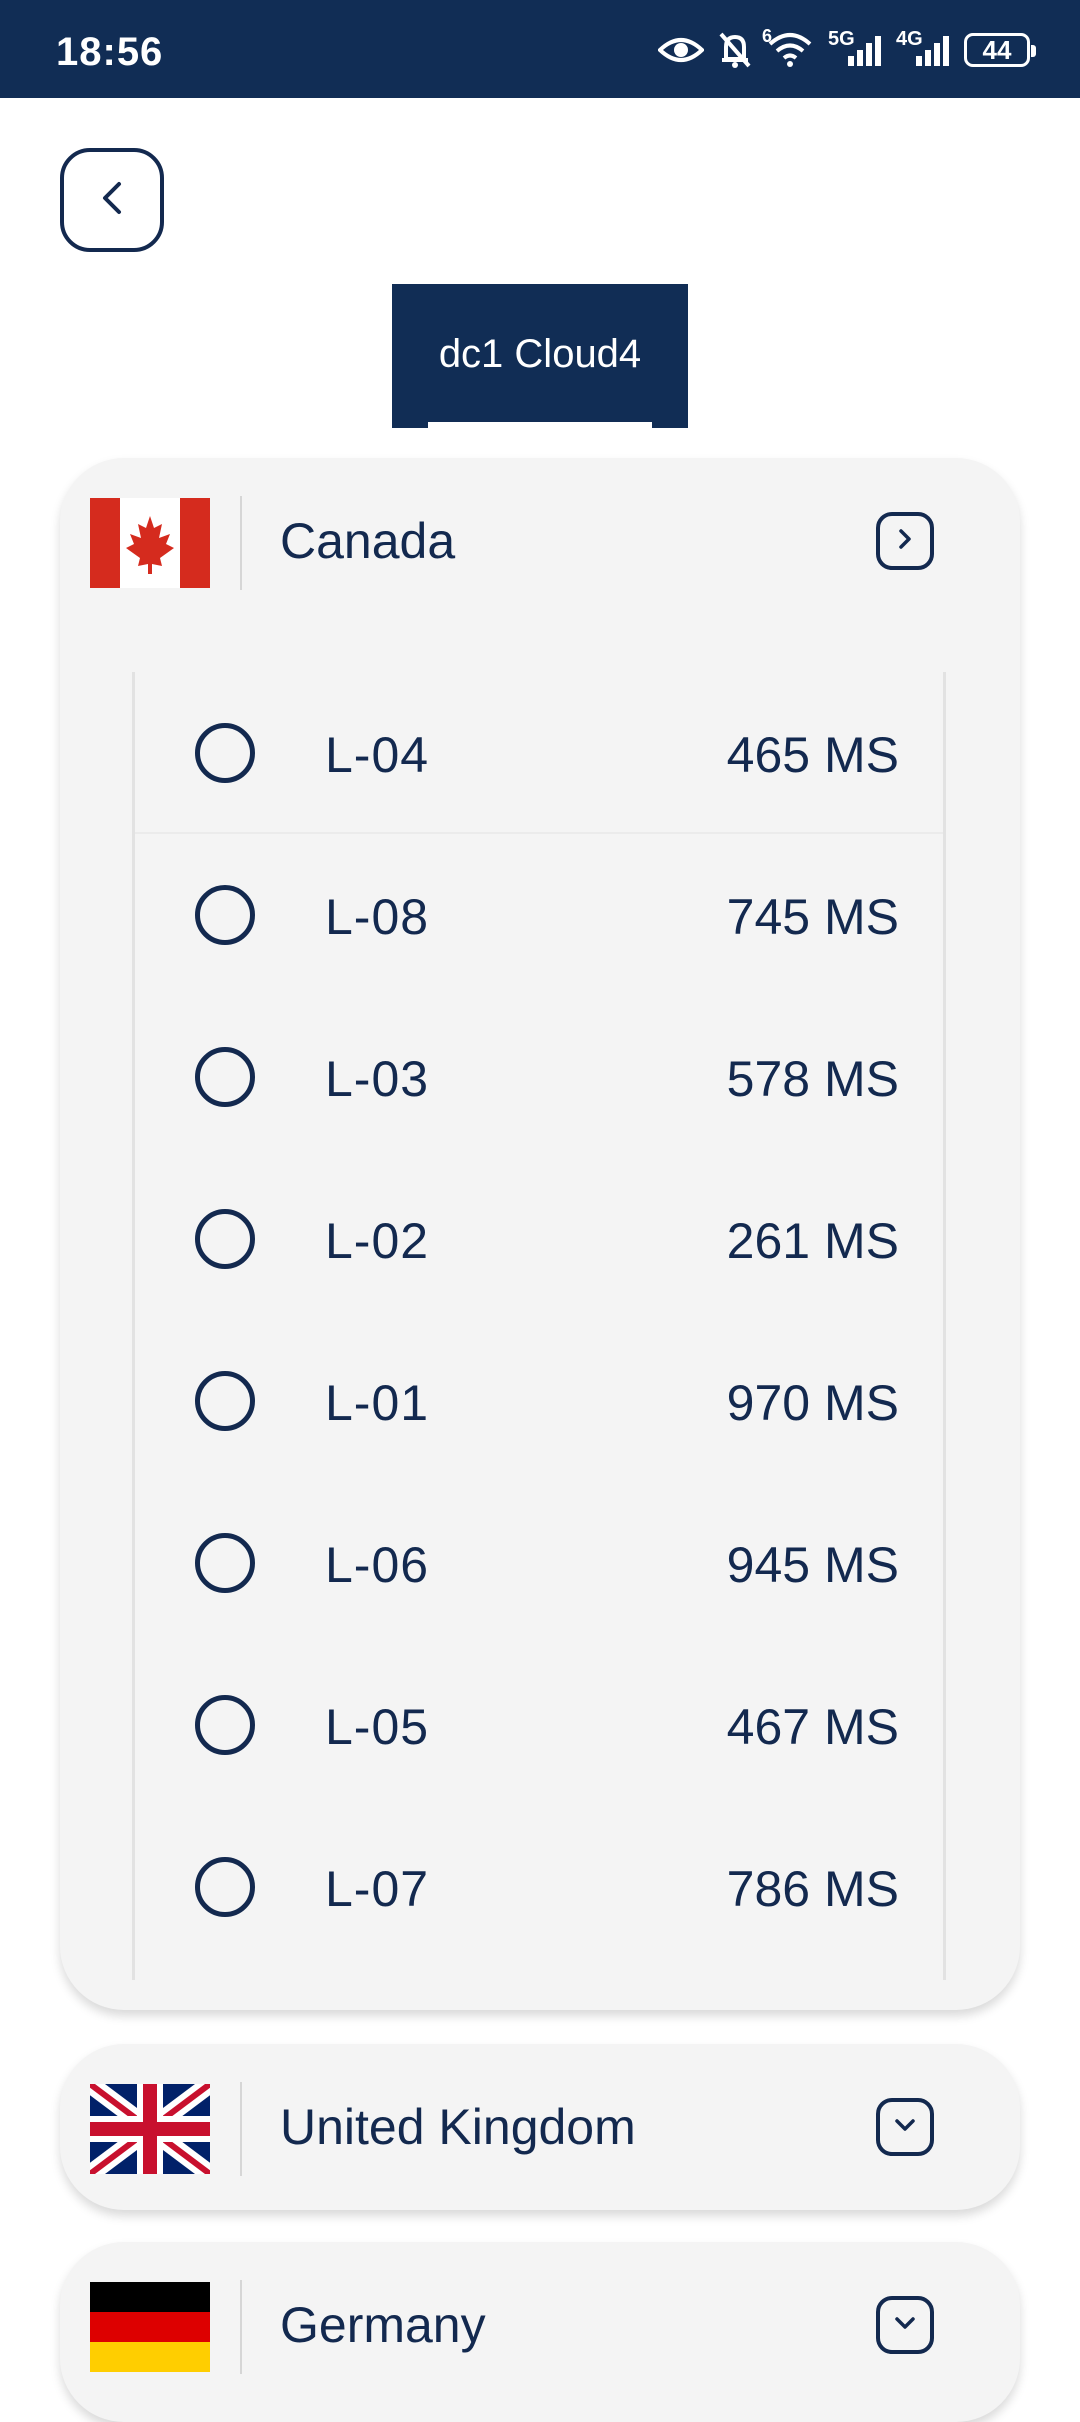  I want to click on collapse-button, so click(905, 541).